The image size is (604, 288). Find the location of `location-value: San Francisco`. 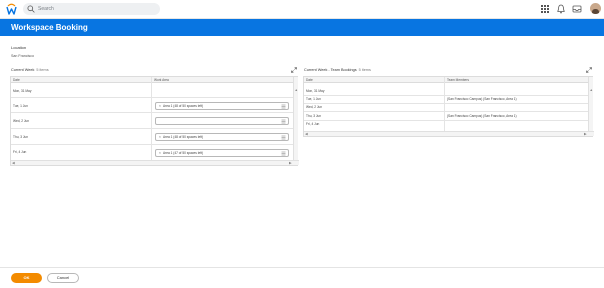

location-value: San Francisco is located at coordinates (22, 56).